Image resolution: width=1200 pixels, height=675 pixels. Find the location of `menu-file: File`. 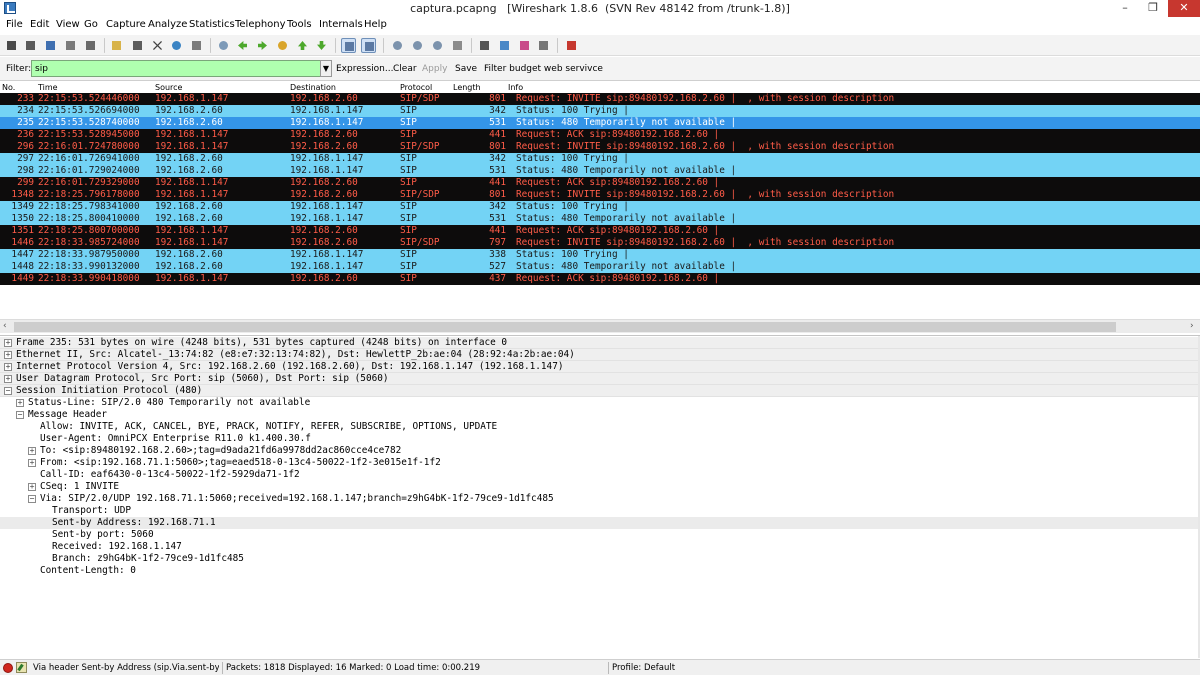

menu-file: File is located at coordinates (14, 24).